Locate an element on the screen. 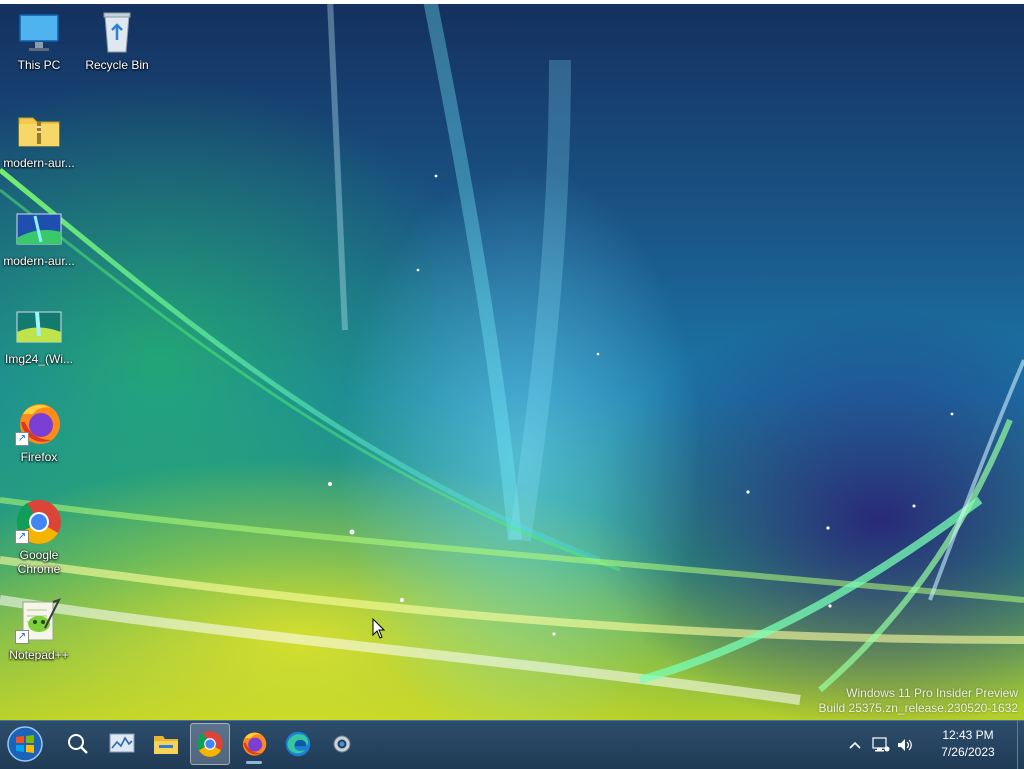 The width and height of the screenshot is (1024, 769). desktop-icon-notepad-plus-plus: ↗ Notepad++ is located at coordinates (39, 630).